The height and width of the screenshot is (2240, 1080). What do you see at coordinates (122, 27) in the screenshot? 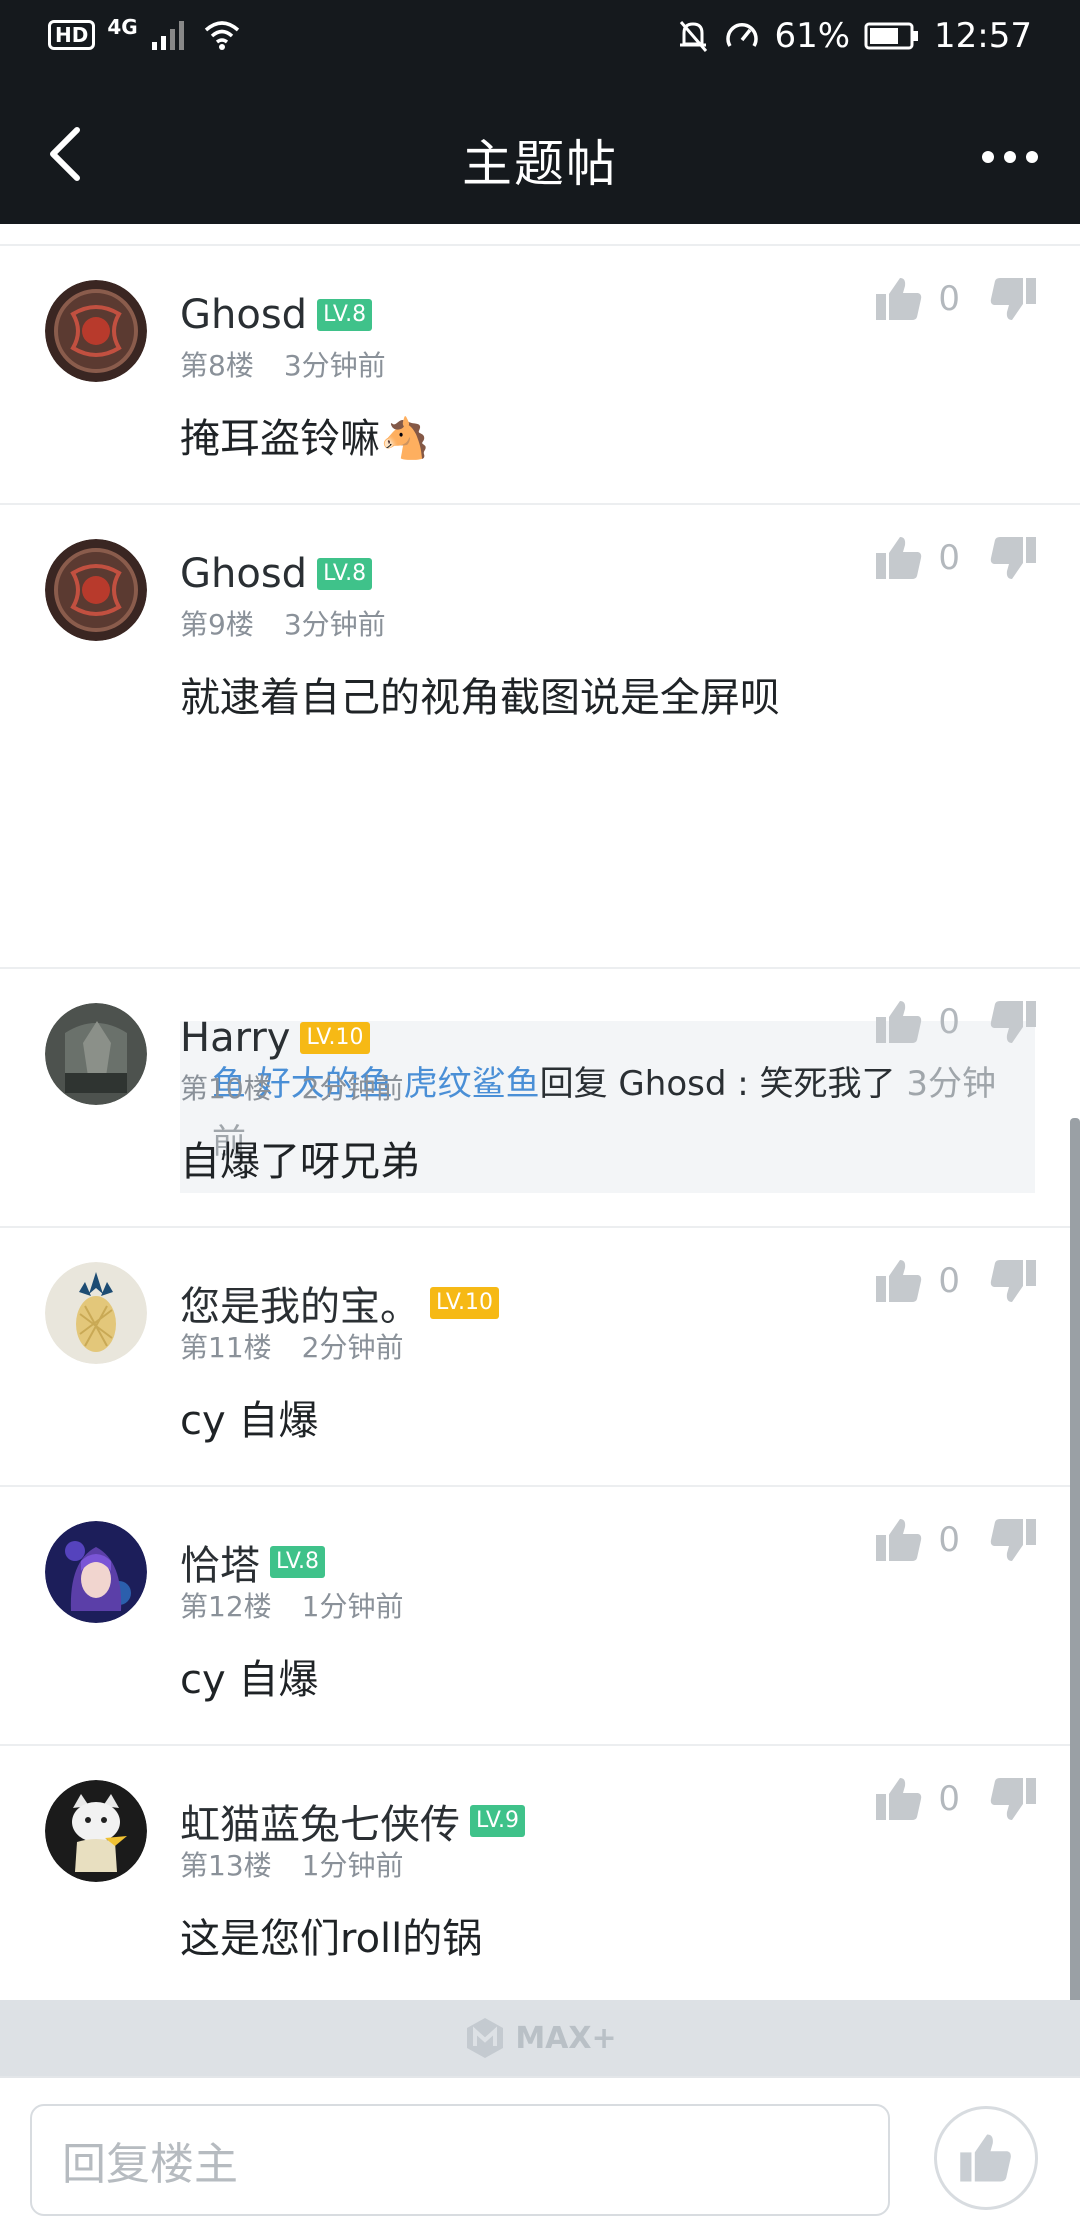
I see `network-indicator: 4G` at bounding box center [122, 27].